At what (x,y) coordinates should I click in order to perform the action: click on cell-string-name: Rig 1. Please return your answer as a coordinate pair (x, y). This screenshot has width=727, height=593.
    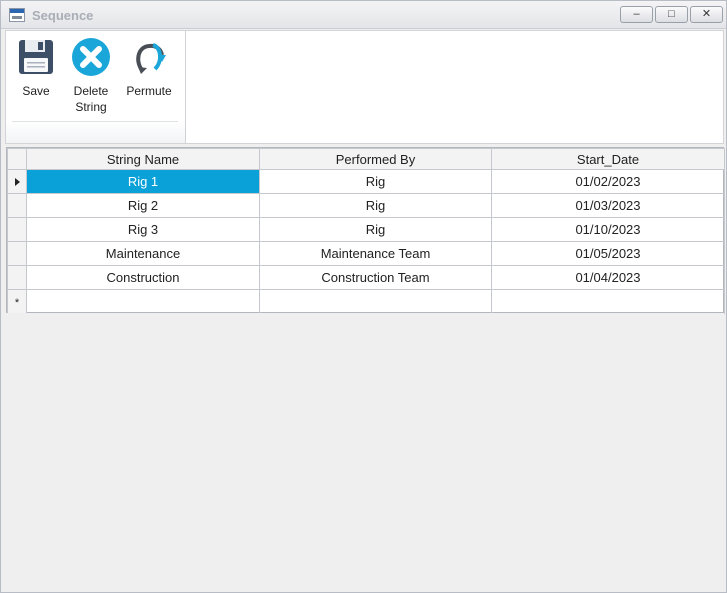
    Looking at the image, I should click on (143, 181).